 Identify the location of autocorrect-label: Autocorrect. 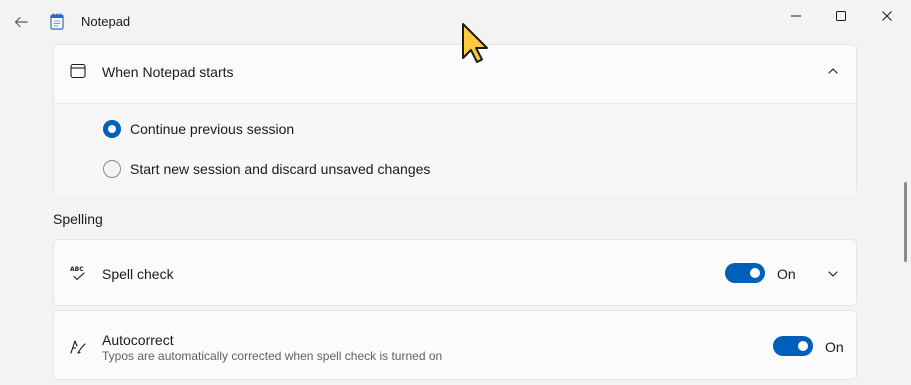
(138, 340).